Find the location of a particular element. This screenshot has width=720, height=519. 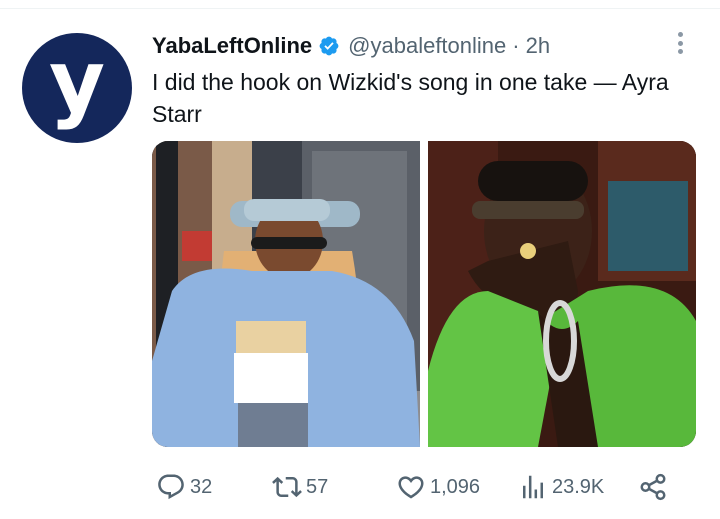

tweet-header: YabaLeftOnline @yabaleftonline · 2h is located at coordinates (351, 46).